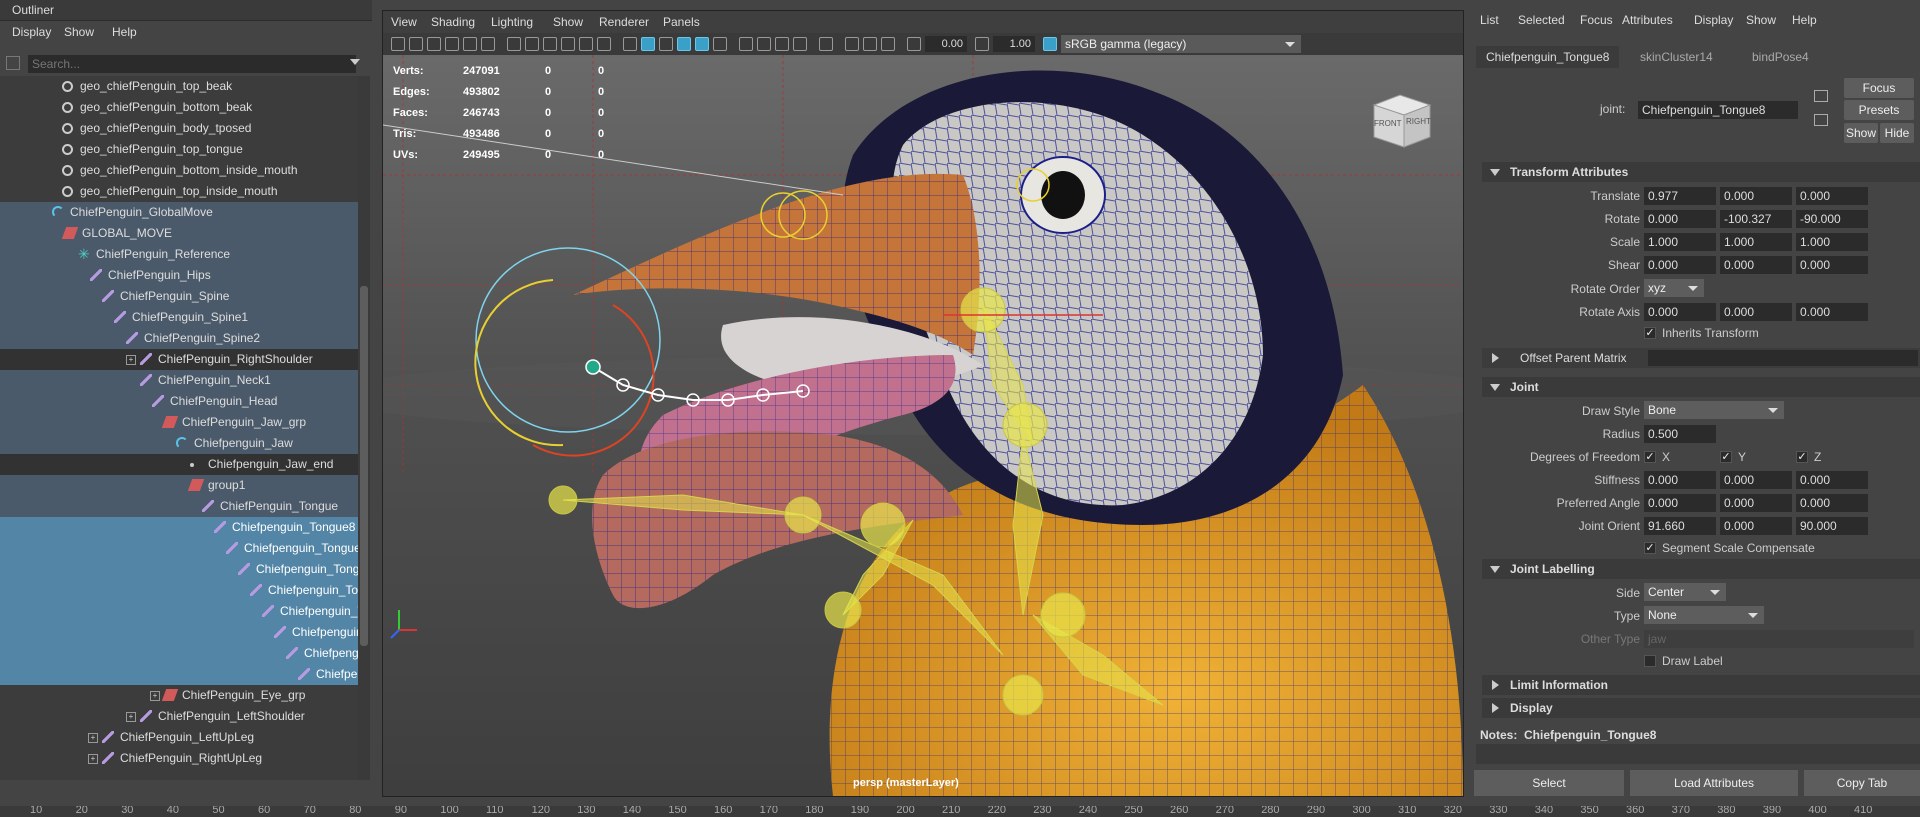 This screenshot has width=1920, height=817. Describe the element at coordinates (179, 443) in the screenshot. I see `outliner-row: Chiefpenguin_Jaw` at that location.